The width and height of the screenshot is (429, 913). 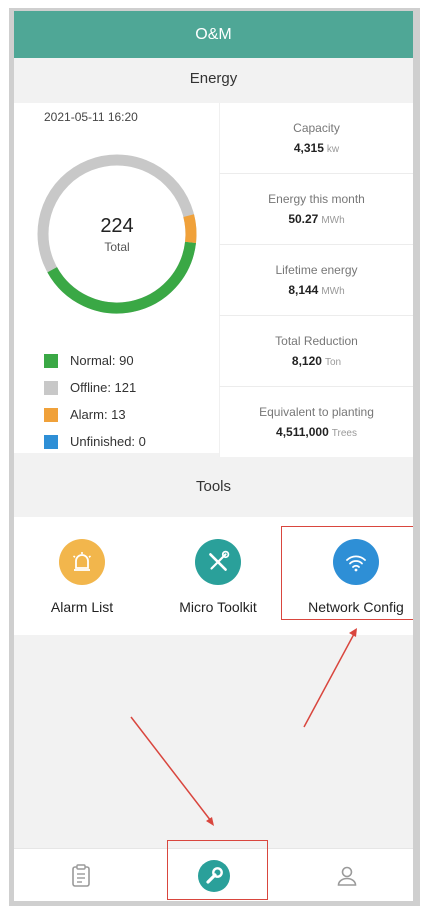 What do you see at coordinates (329, 680) in the screenshot?
I see `arrow-to-network-config` at bounding box center [329, 680].